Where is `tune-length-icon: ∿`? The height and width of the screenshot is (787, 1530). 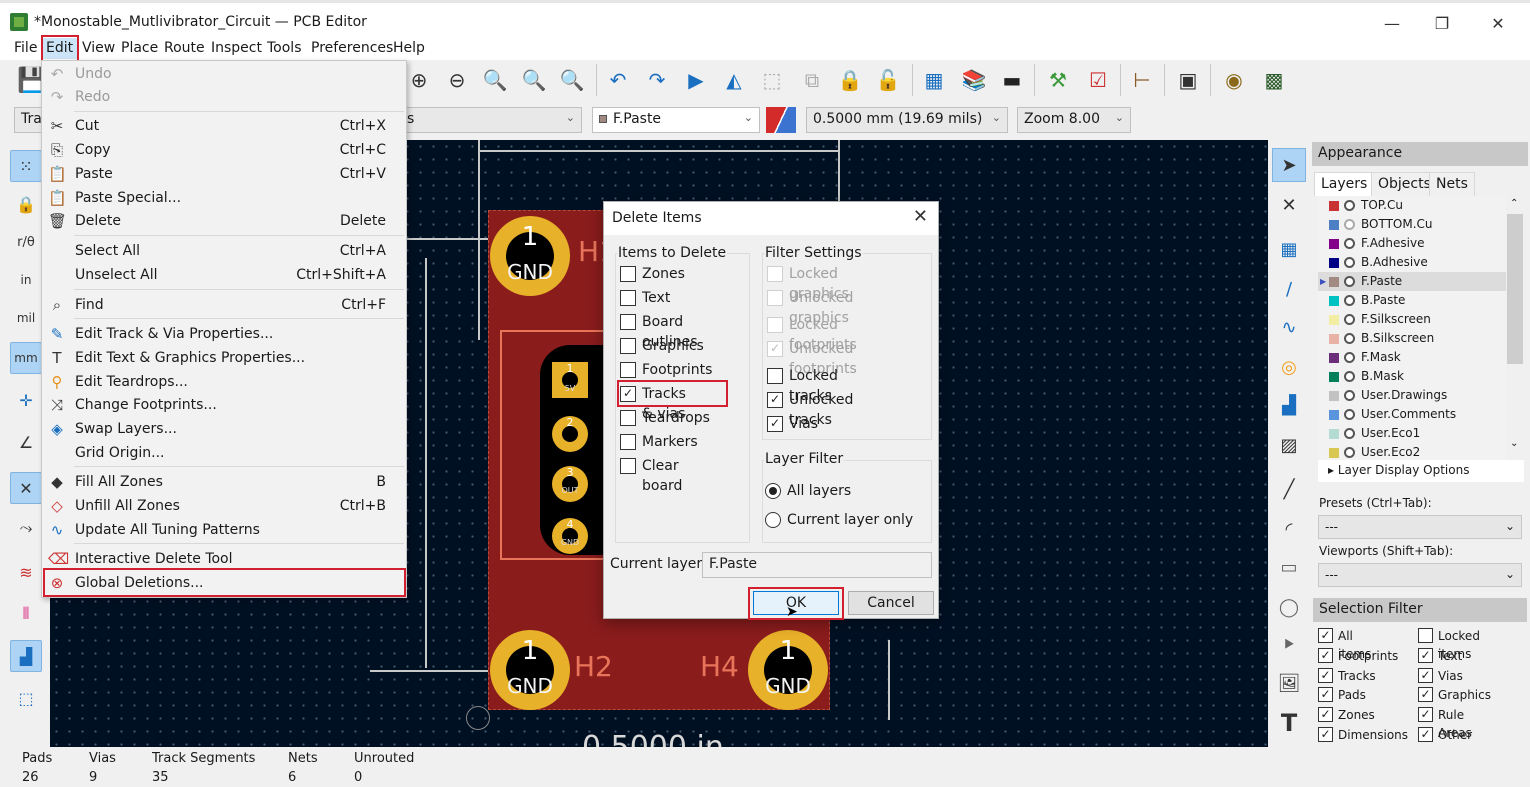
tune-length-icon: ∿ is located at coordinates (1289, 327).